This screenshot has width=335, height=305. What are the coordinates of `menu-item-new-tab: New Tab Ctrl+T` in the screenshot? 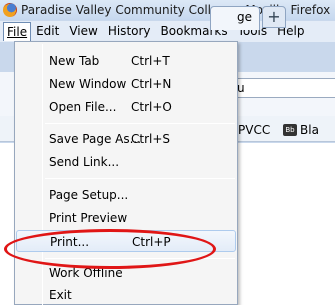 It's located at (126, 61).